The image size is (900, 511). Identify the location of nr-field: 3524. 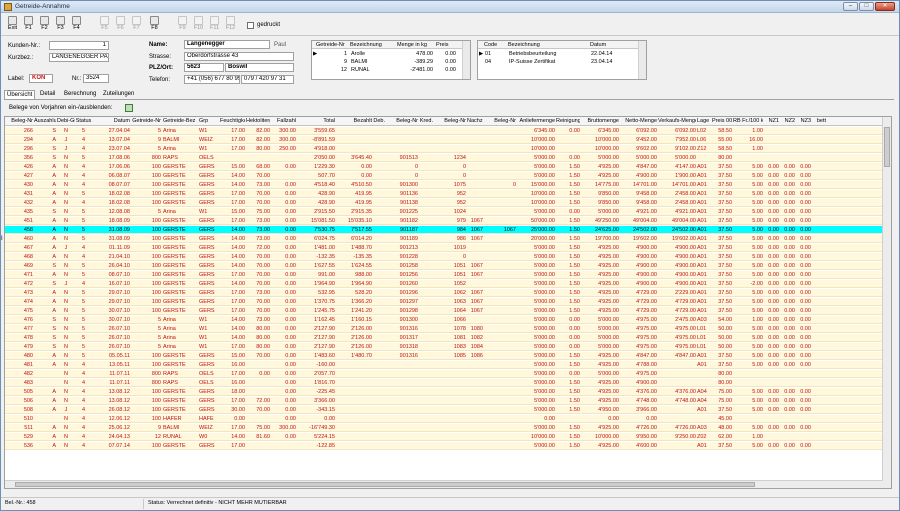
(96, 78).